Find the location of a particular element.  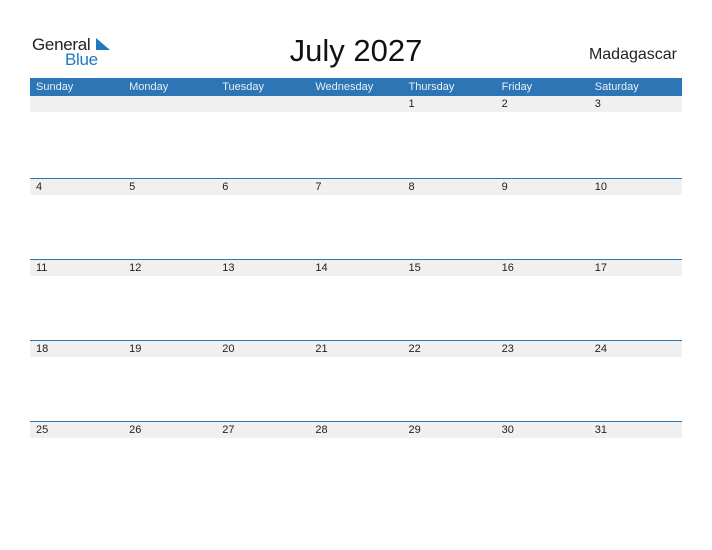

day-cell: 29 is located at coordinates (414, 430).